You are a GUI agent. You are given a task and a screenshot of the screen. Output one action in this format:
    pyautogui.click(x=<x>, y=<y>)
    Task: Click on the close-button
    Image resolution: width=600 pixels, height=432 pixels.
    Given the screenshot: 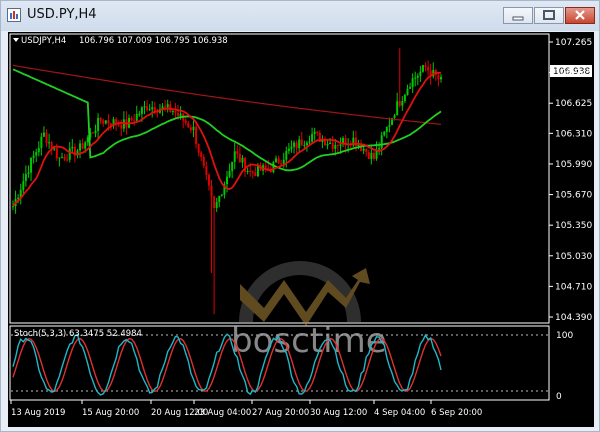 What is the action you would take?
    pyautogui.click(x=580, y=15)
    